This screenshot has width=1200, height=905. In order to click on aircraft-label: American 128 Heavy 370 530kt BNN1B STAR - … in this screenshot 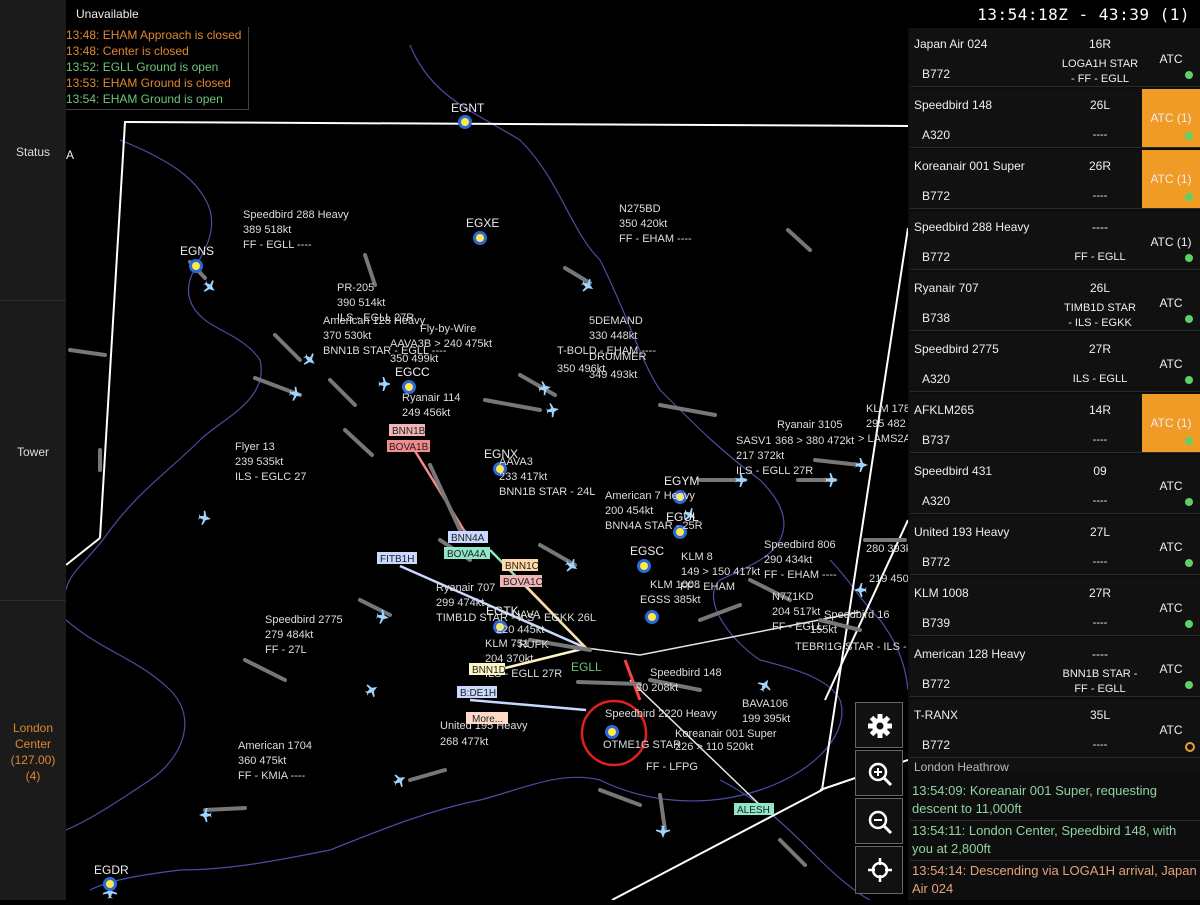, I will do `click(385, 336)`.